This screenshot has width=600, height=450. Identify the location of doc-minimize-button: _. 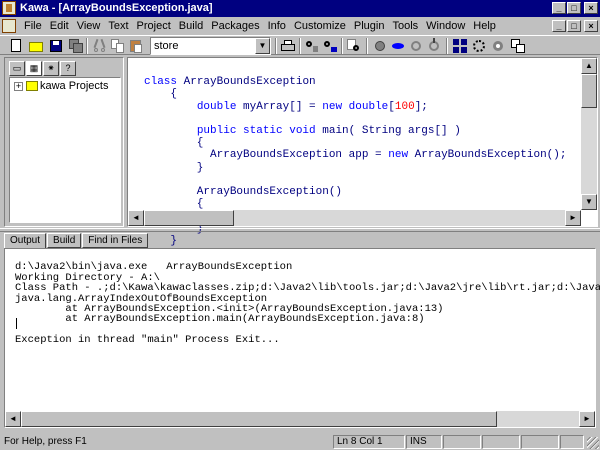
(559, 26).